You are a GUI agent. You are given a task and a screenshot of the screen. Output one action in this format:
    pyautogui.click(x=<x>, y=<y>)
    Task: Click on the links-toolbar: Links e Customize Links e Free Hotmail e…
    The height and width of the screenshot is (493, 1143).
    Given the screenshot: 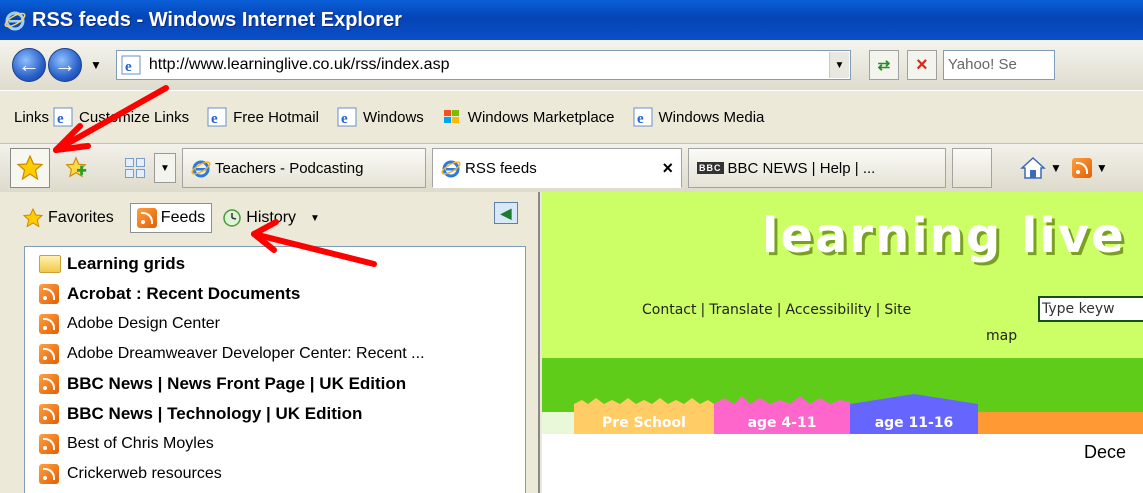 What is the action you would take?
    pyautogui.click(x=571, y=117)
    